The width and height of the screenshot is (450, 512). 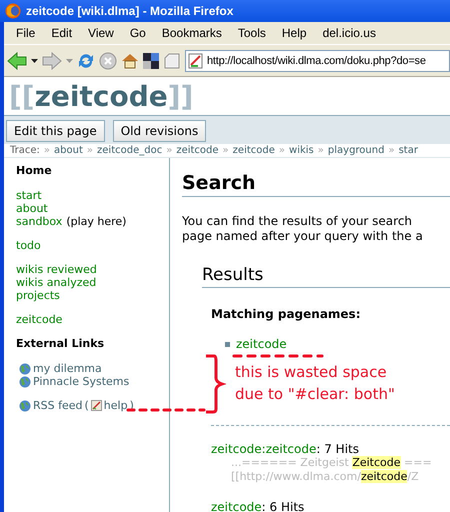 What do you see at coordinates (96, 405) in the screenshot?
I see `edit-note-icon` at bounding box center [96, 405].